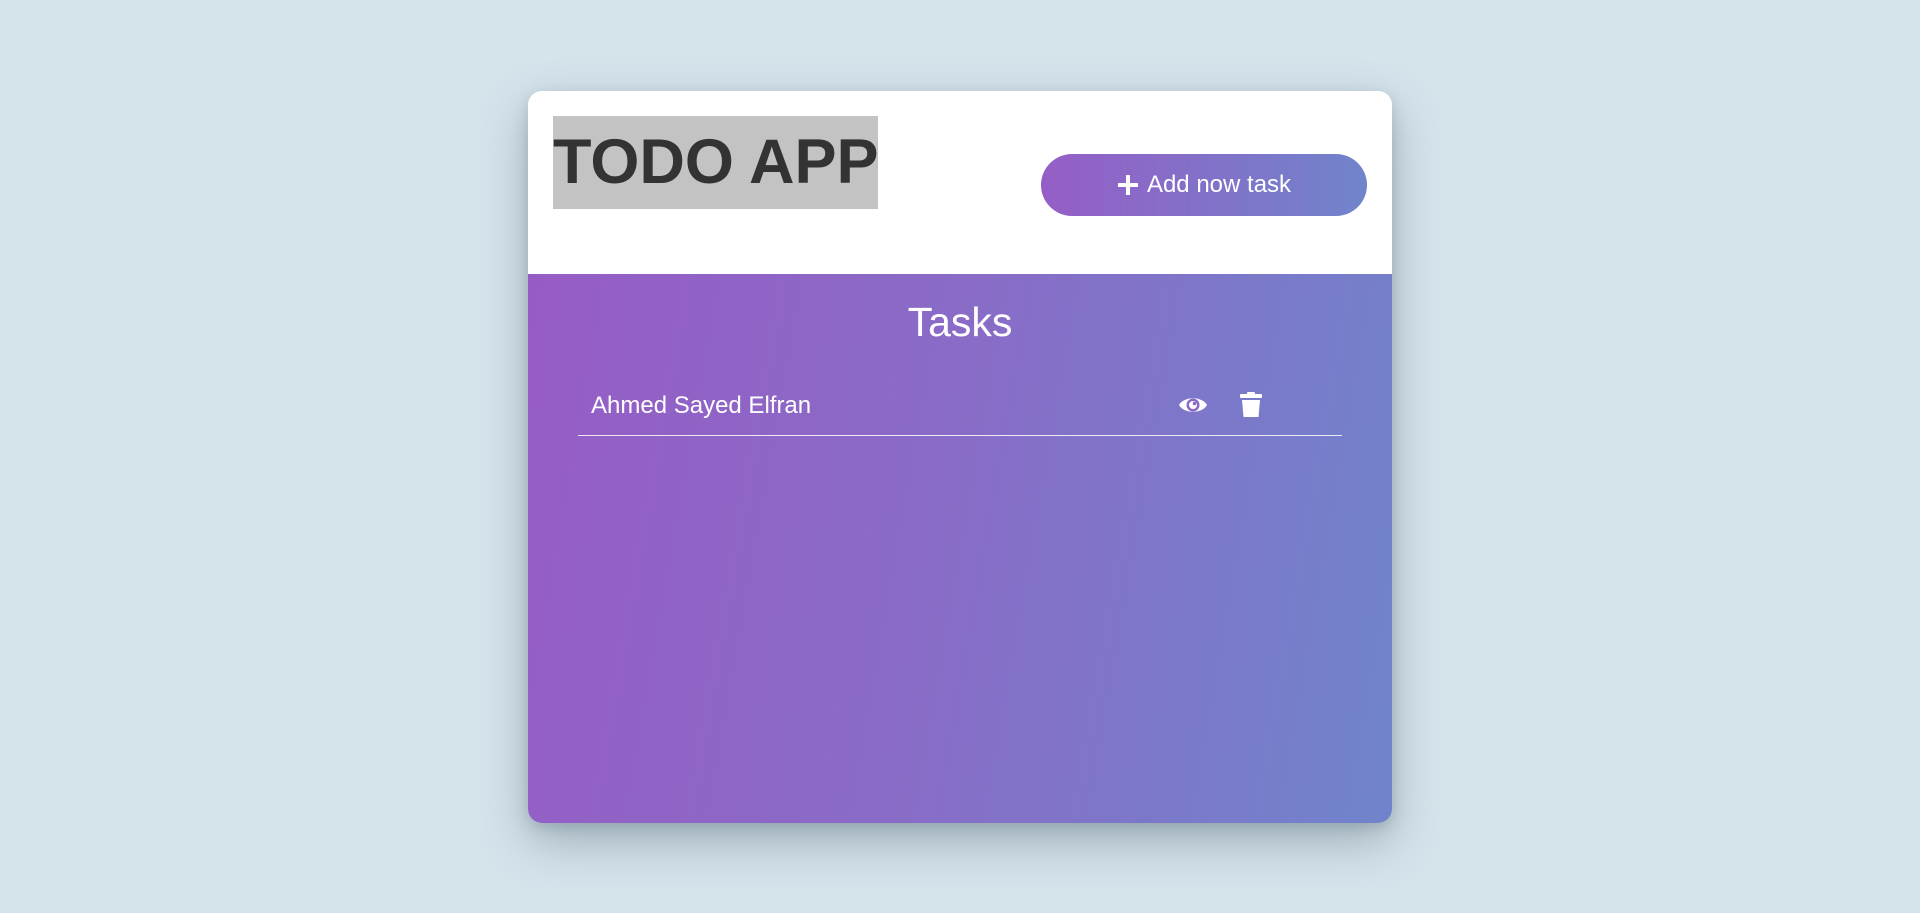 The width and height of the screenshot is (1920, 913). Describe the element at coordinates (960, 182) in the screenshot. I see `card-header: TODO APP Add now task` at that location.